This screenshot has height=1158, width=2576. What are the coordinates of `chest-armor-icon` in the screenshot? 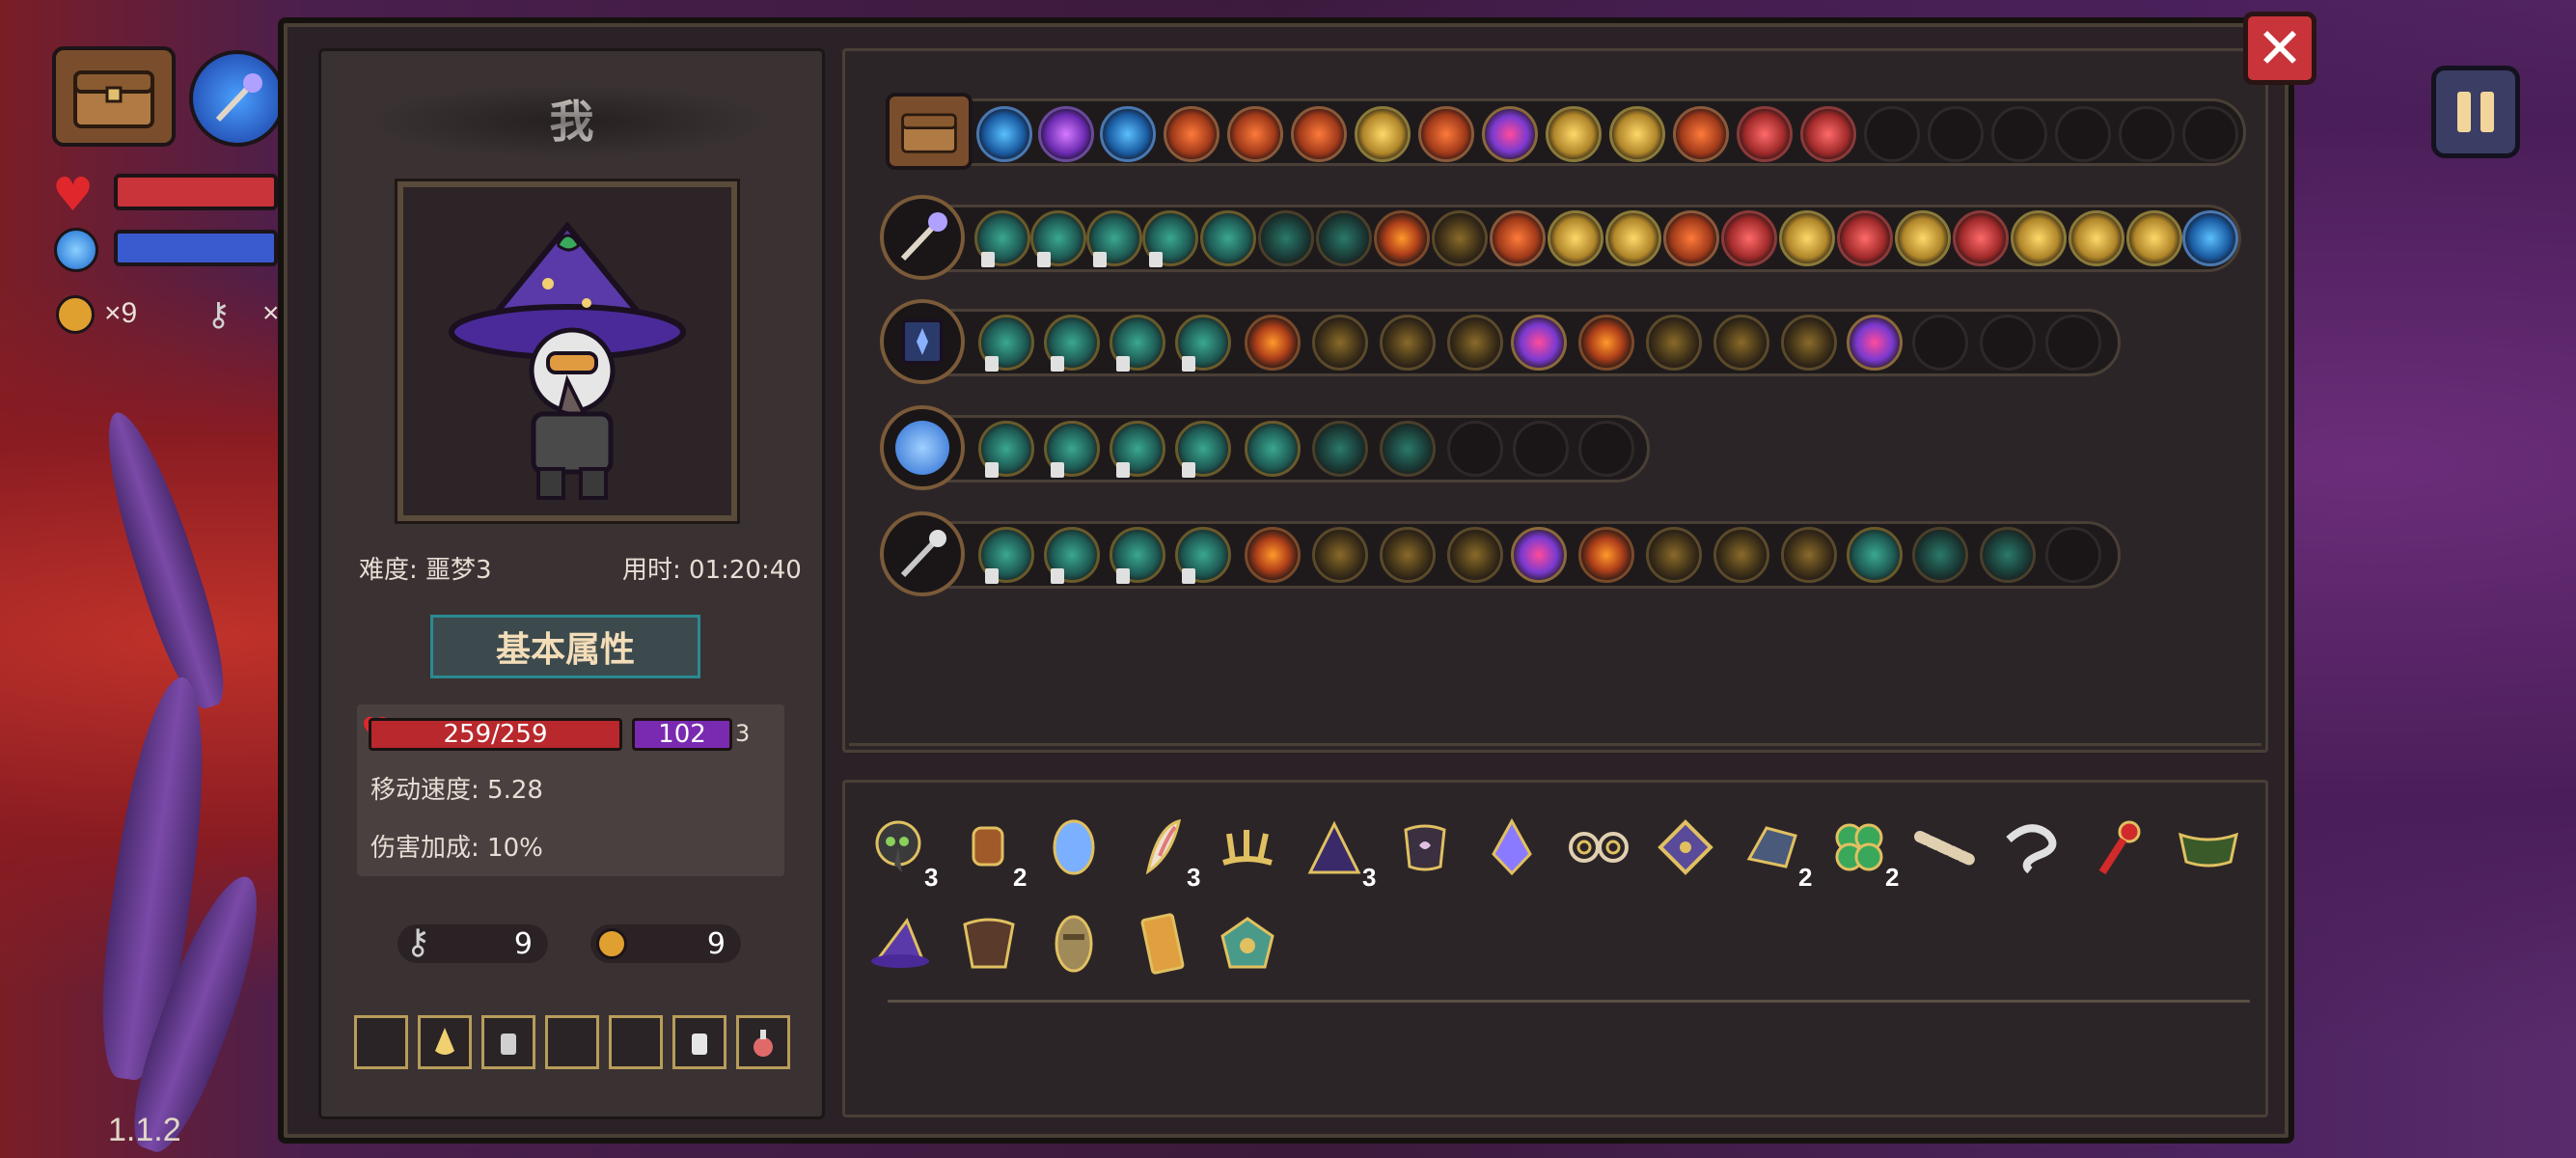 It's located at (1425, 847).